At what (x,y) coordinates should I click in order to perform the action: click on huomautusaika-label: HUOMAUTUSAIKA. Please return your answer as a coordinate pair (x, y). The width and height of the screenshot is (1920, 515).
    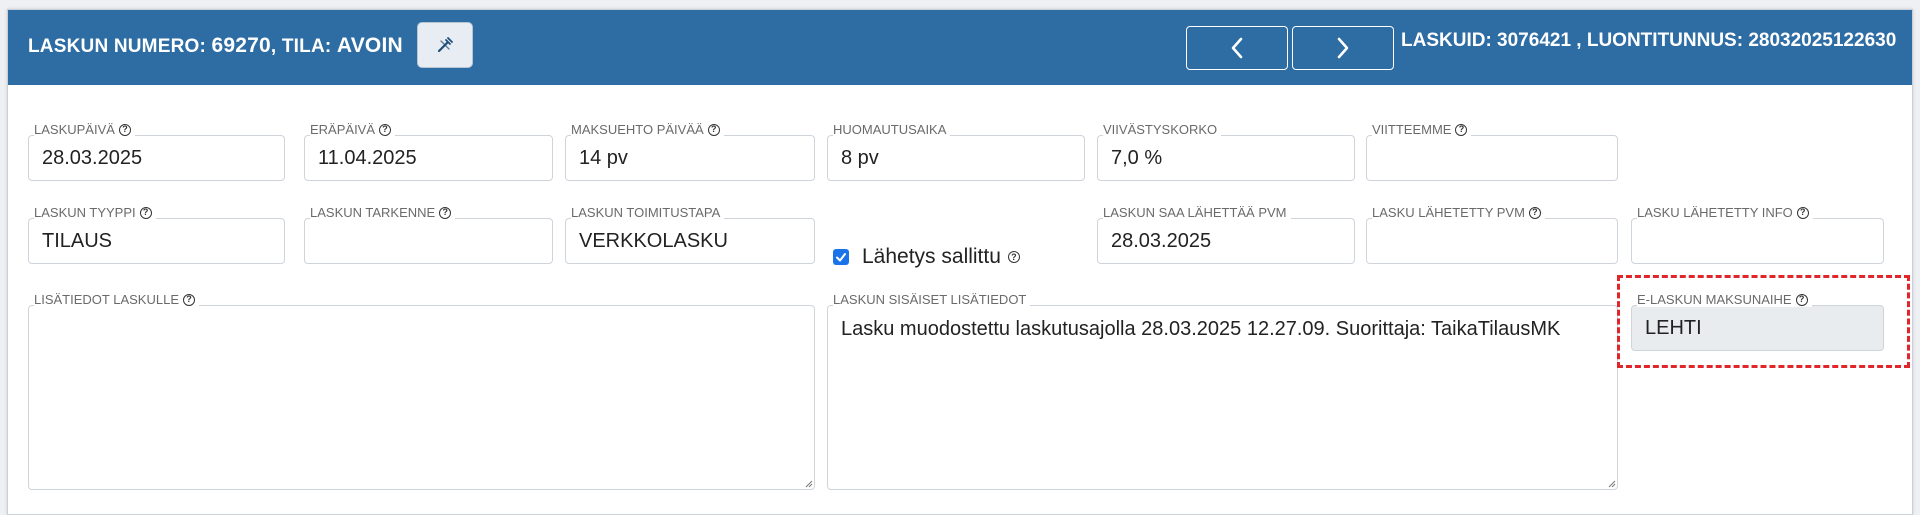
    Looking at the image, I should click on (890, 129).